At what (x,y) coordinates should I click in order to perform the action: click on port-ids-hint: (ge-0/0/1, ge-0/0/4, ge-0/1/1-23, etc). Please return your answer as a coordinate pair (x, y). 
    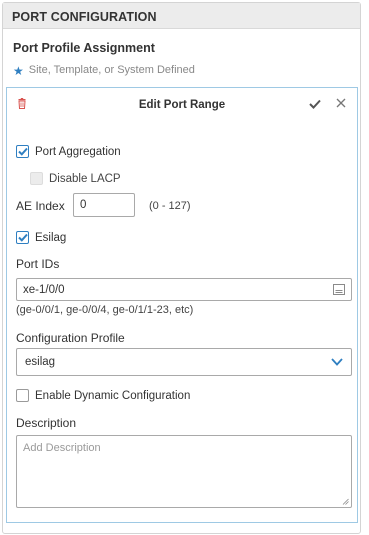
    Looking at the image, I should click on (105, 310).